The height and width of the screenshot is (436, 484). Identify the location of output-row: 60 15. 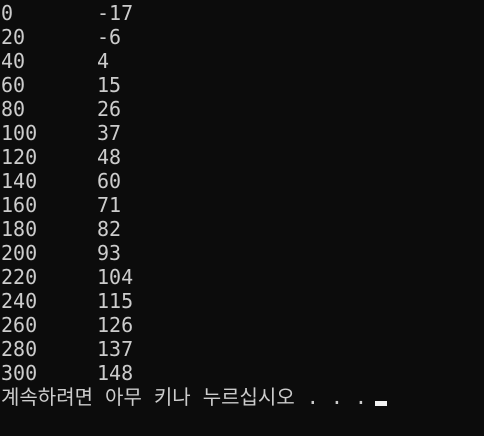
(242, 85).